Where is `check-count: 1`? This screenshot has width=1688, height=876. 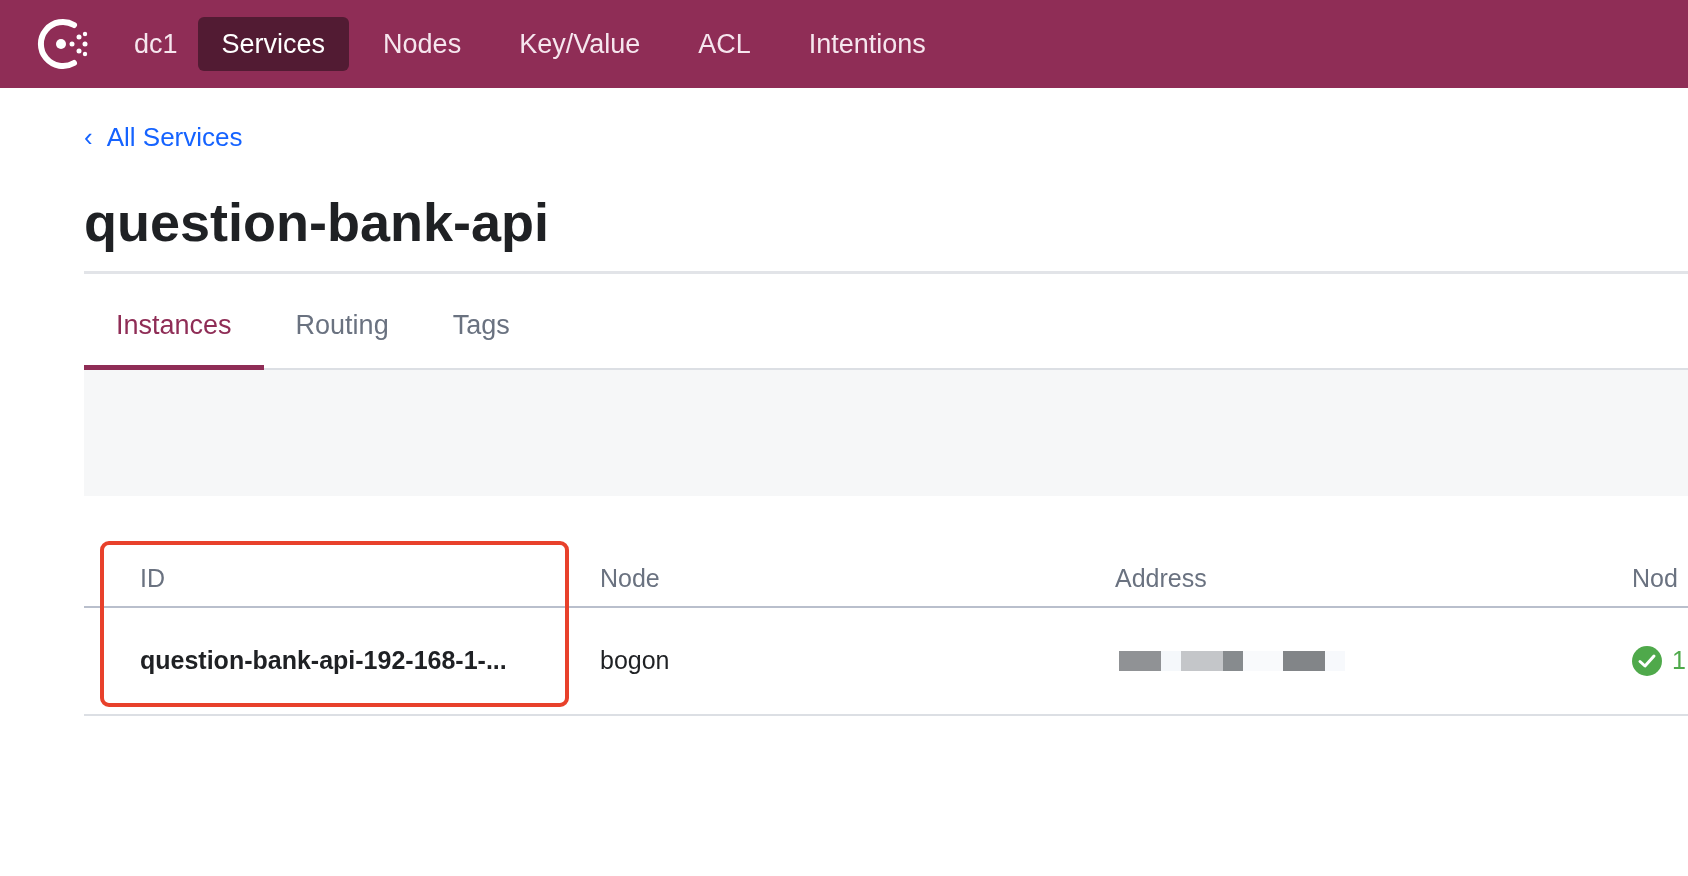
check-count: 1 is located at coordinates (1679, 661).